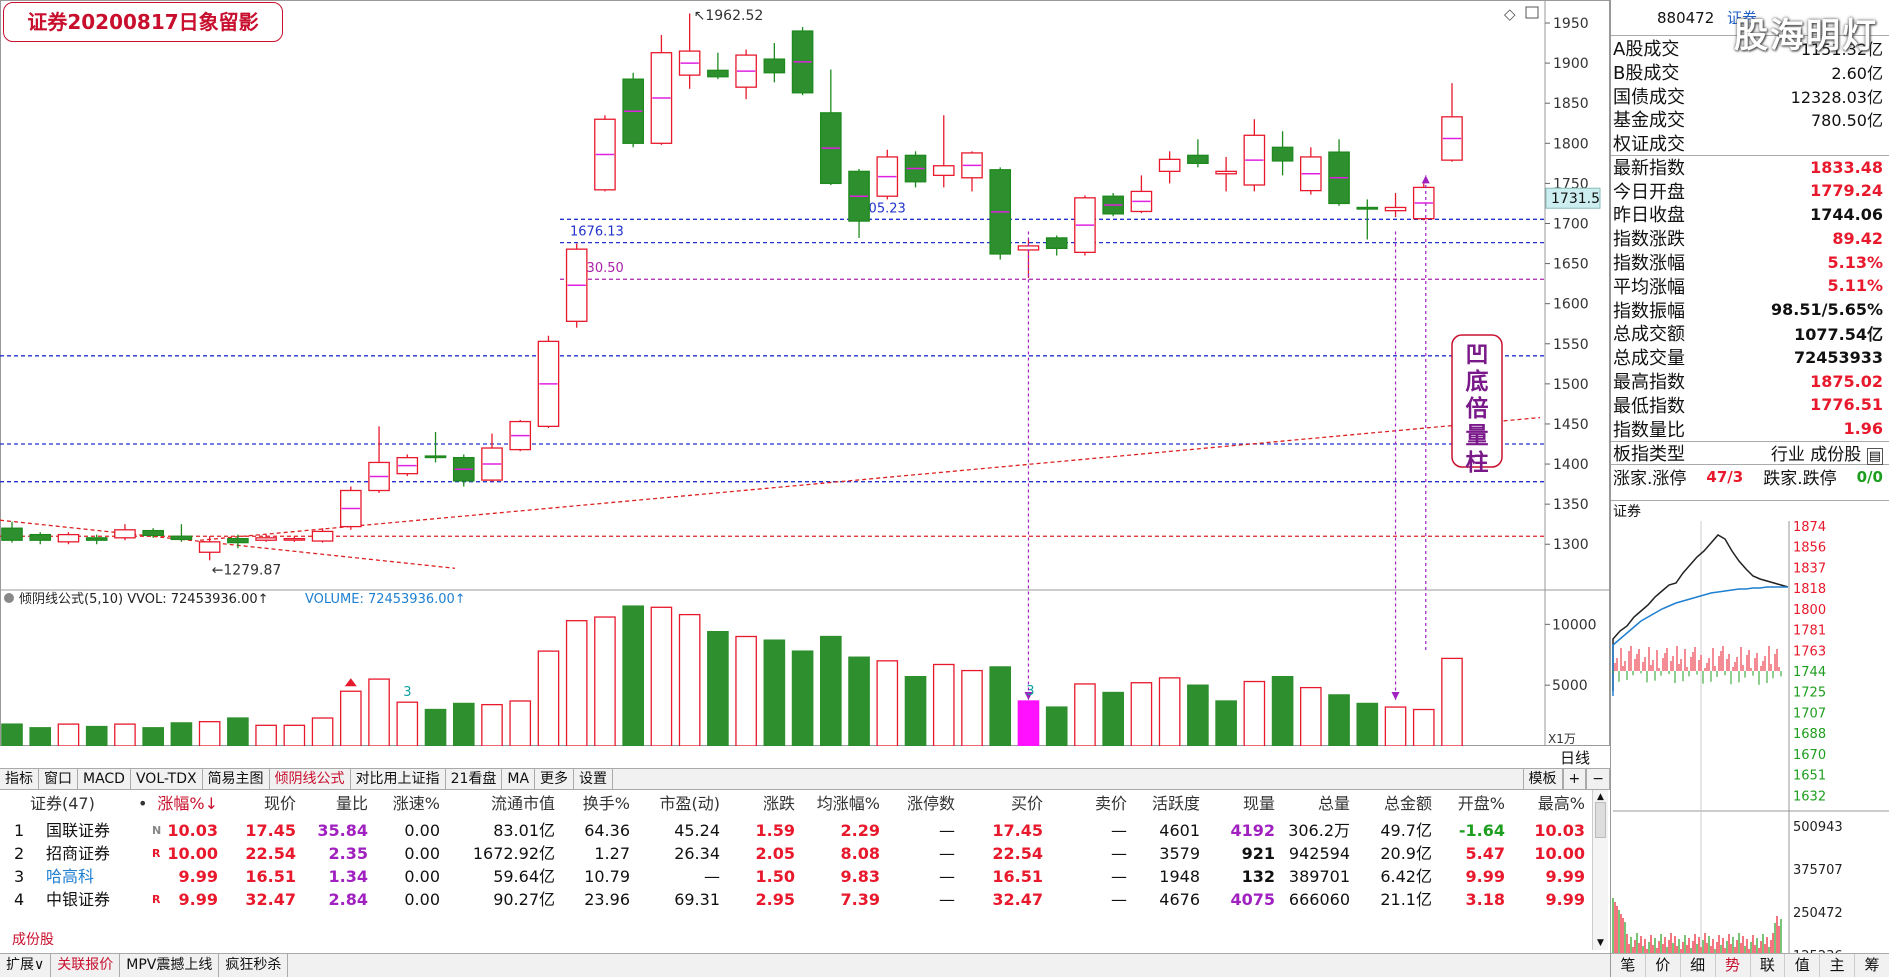  Describe the element at coordinates (1750, 453) in the screenshot. I see `sector-row: 板指类型 行业 成份股 ▤` at that location.